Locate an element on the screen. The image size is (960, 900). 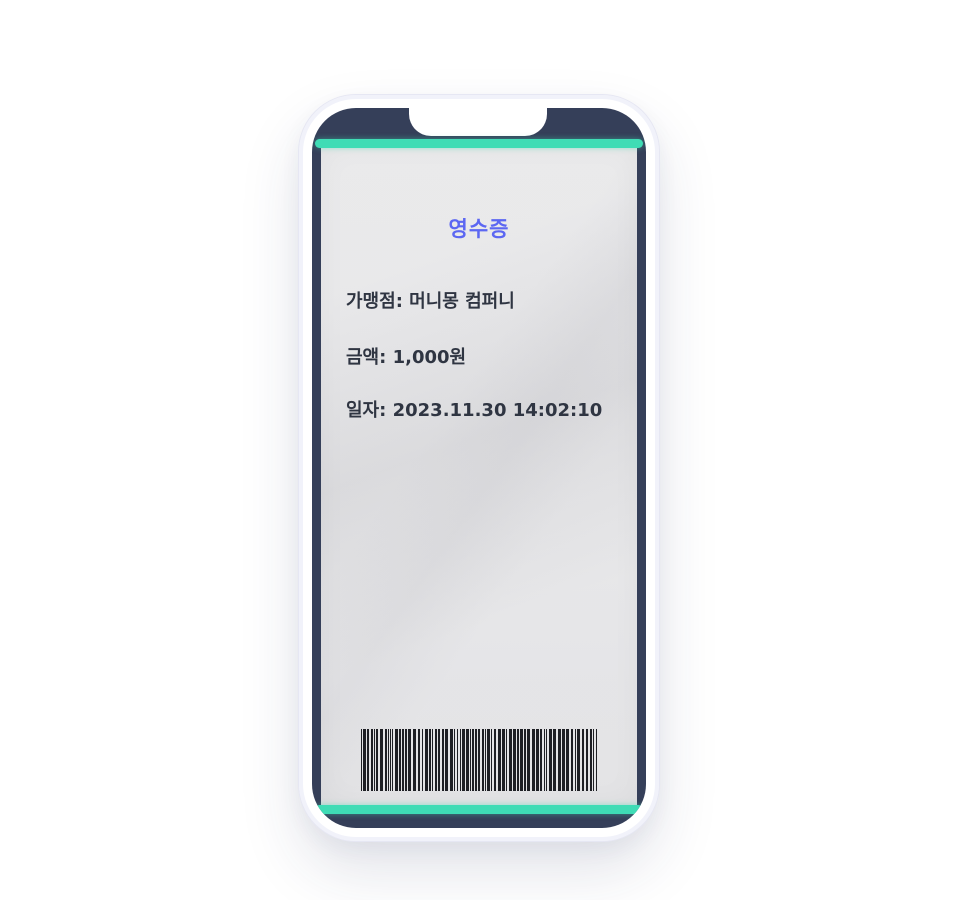
phone-notch is located at coordinates (478, 122).